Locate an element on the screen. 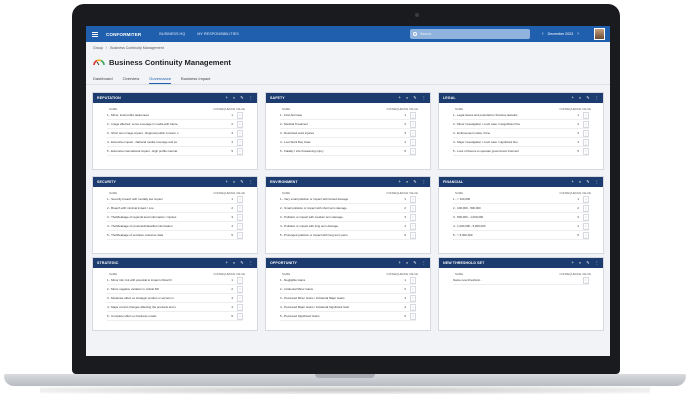 This screenshot has height=397, width=690. tab-overview: Overview is located at coordinates (131, 80).